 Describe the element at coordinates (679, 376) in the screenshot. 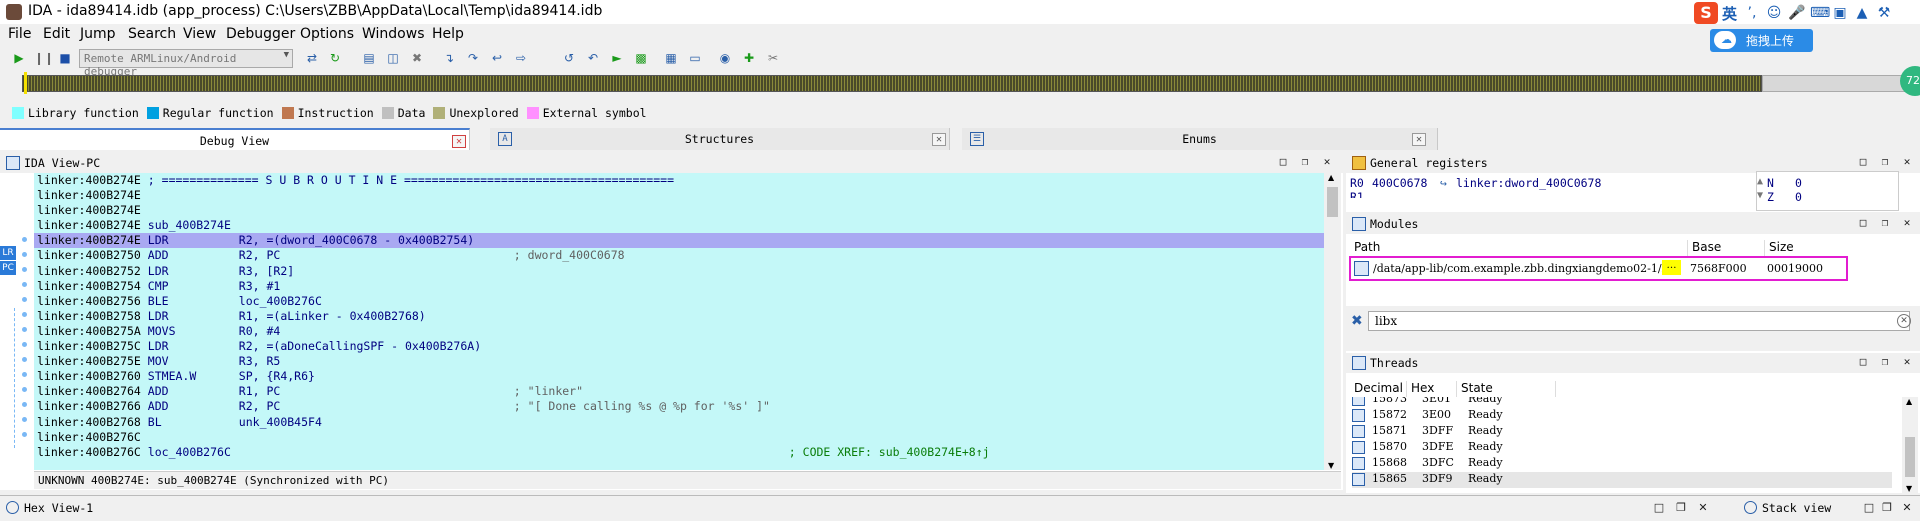

I see `disasm-line: linker:400B2760 STMEA.W SP, {R4,R6}` at that location.